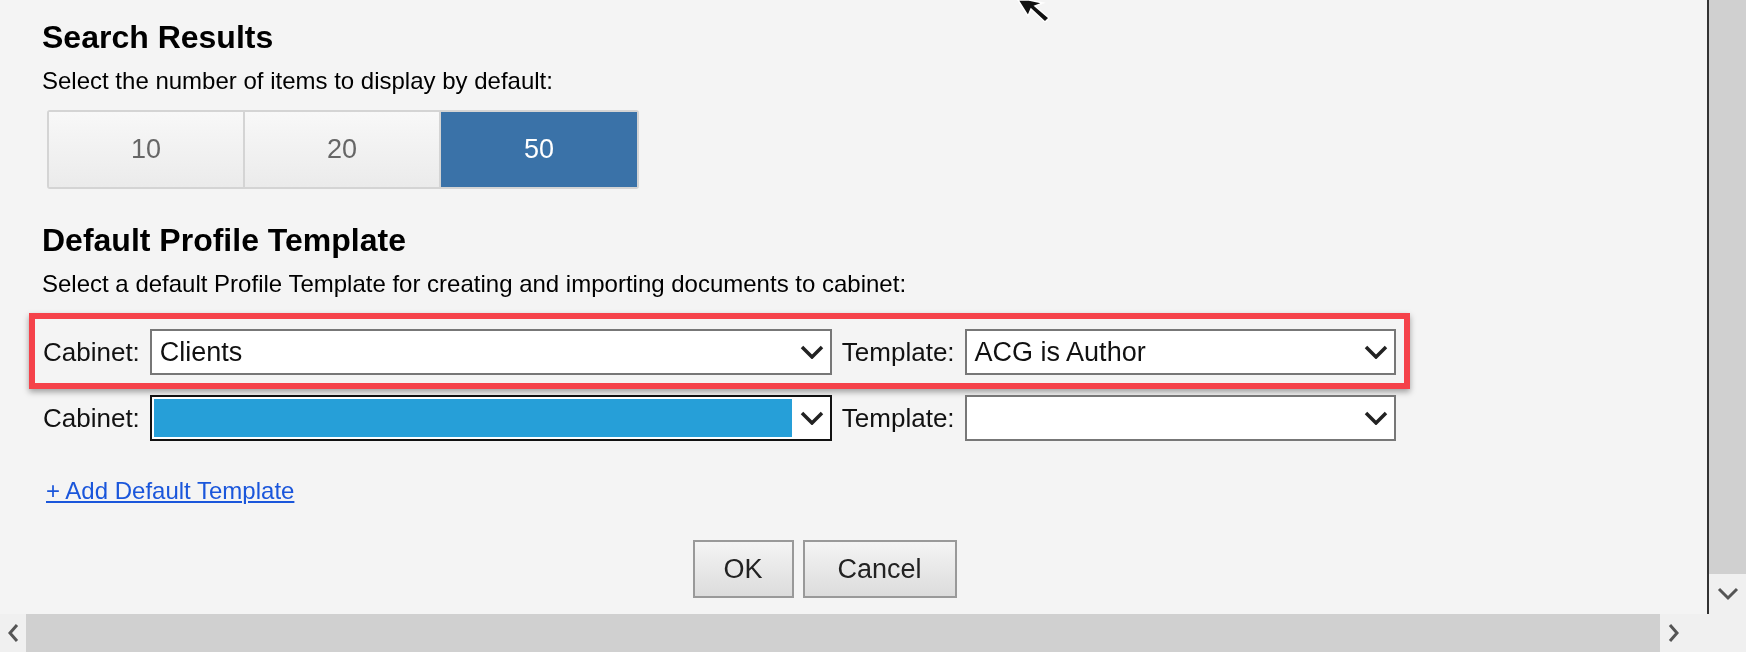  What do you see at coordinates (879, 569) in the screenshot?
I see `dialog-button: Cancel` at bounding box center [879, 569].